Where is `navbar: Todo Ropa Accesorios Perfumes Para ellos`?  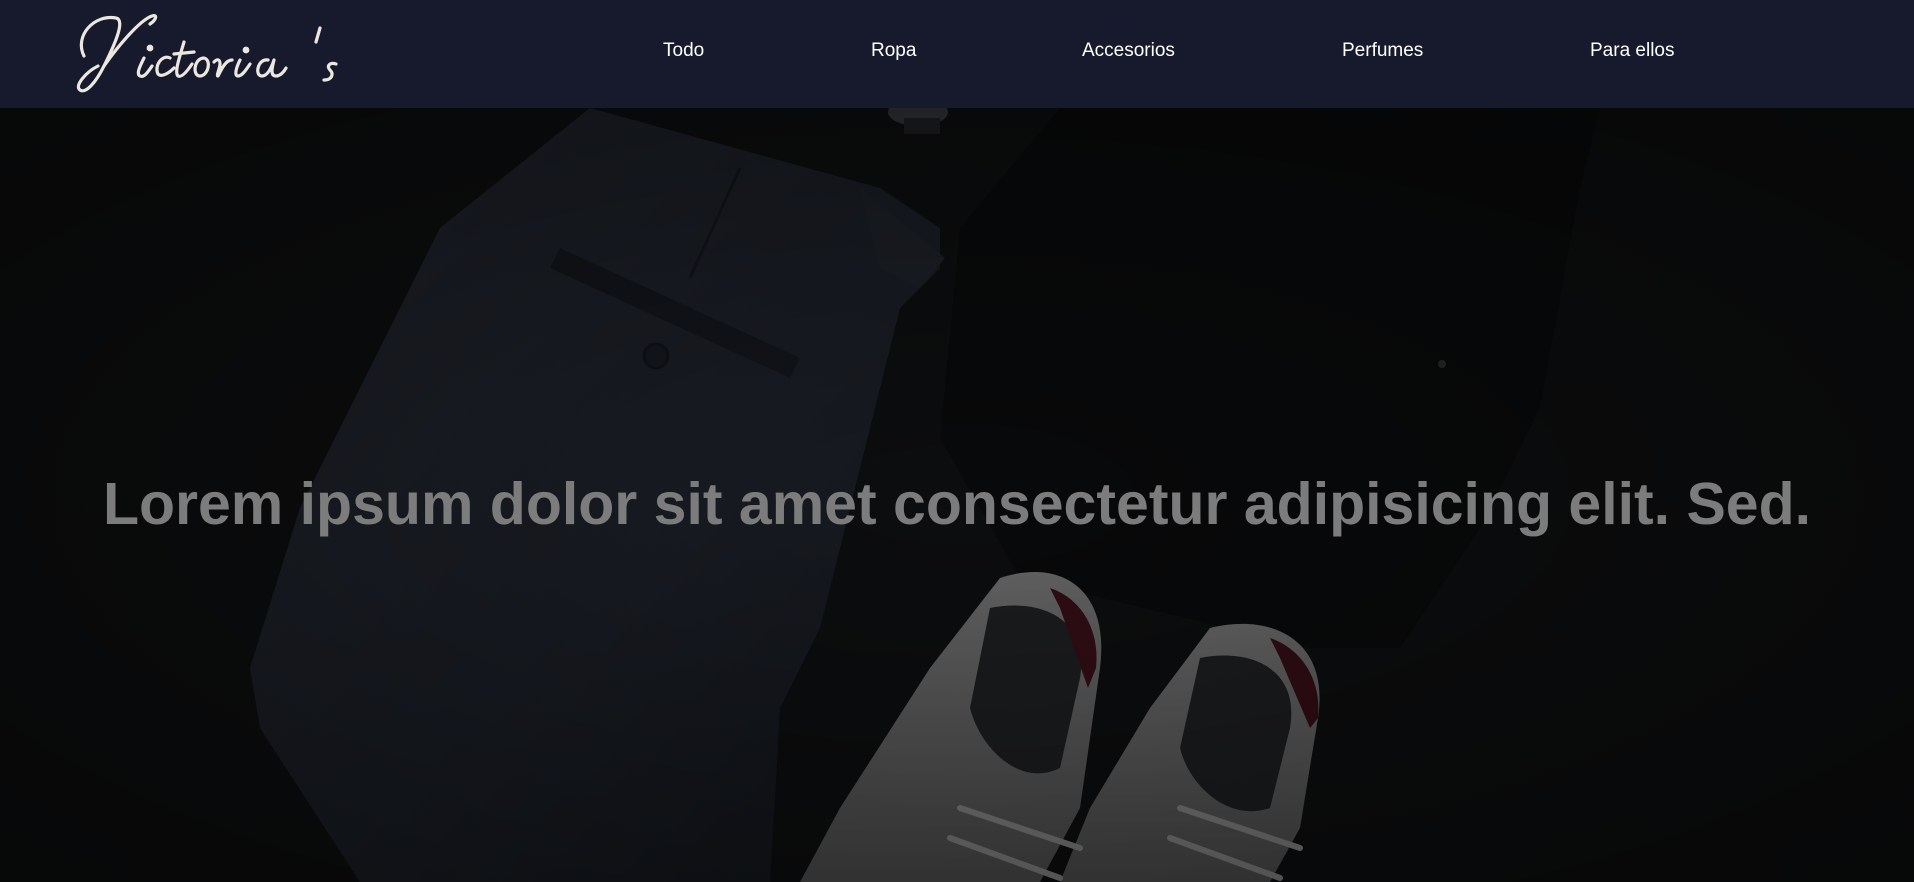
navbar: Todo Ropa Accesorios Perfumes Para ellos is located at coordinates (957, 54).